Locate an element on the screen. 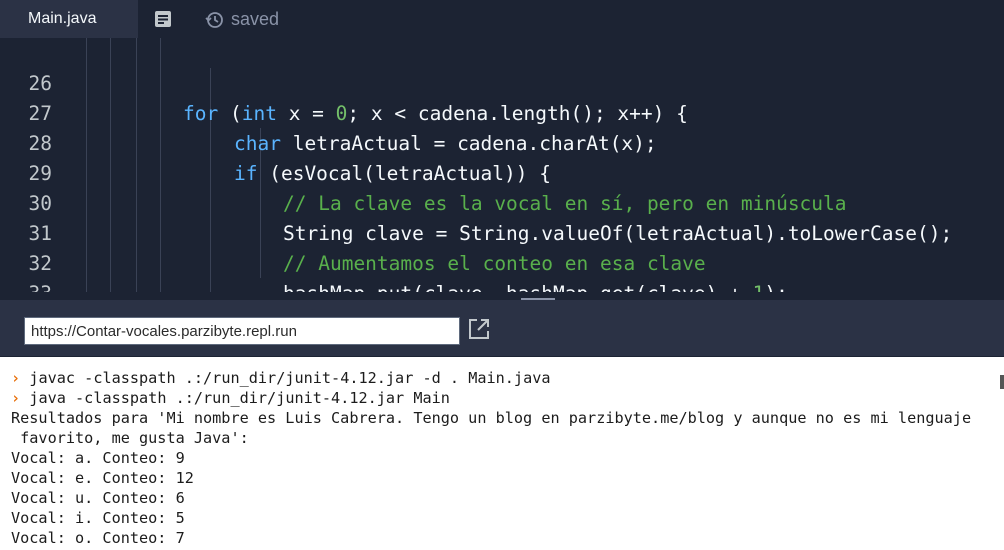  code-token: ( is located at coordinates (230, 113).